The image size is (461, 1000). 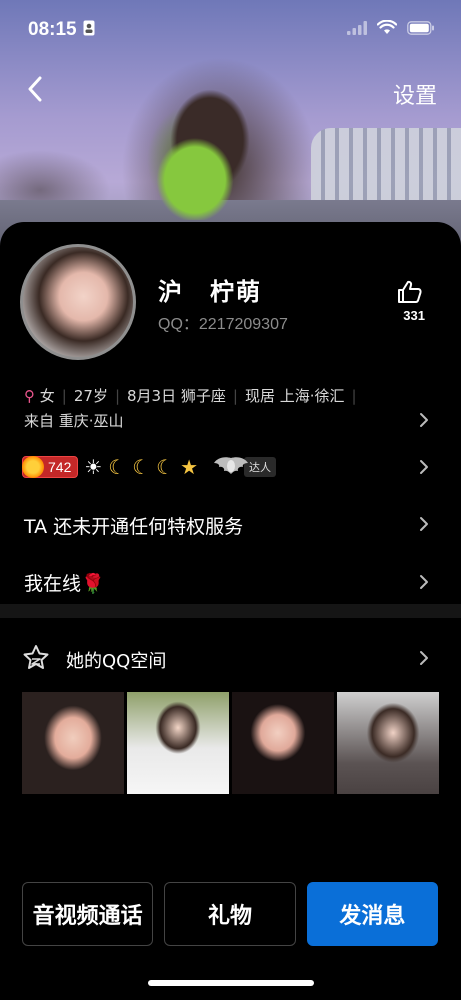 What do you see at coordinates (64, 582) in the screenshot?
I see `online-status-row: 我在线🌹` at bounding box center [64, 582].